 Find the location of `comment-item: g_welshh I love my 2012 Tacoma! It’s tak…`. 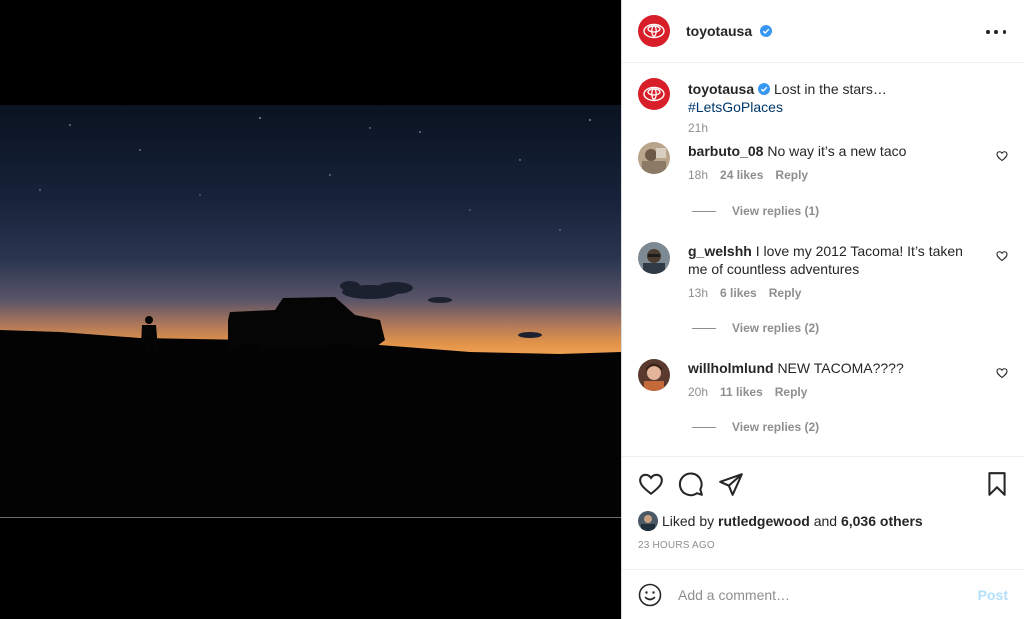

comment-item: g_welshh I love my 2012 Tacoma! It’s tak… is located at coordinates (823, 271).